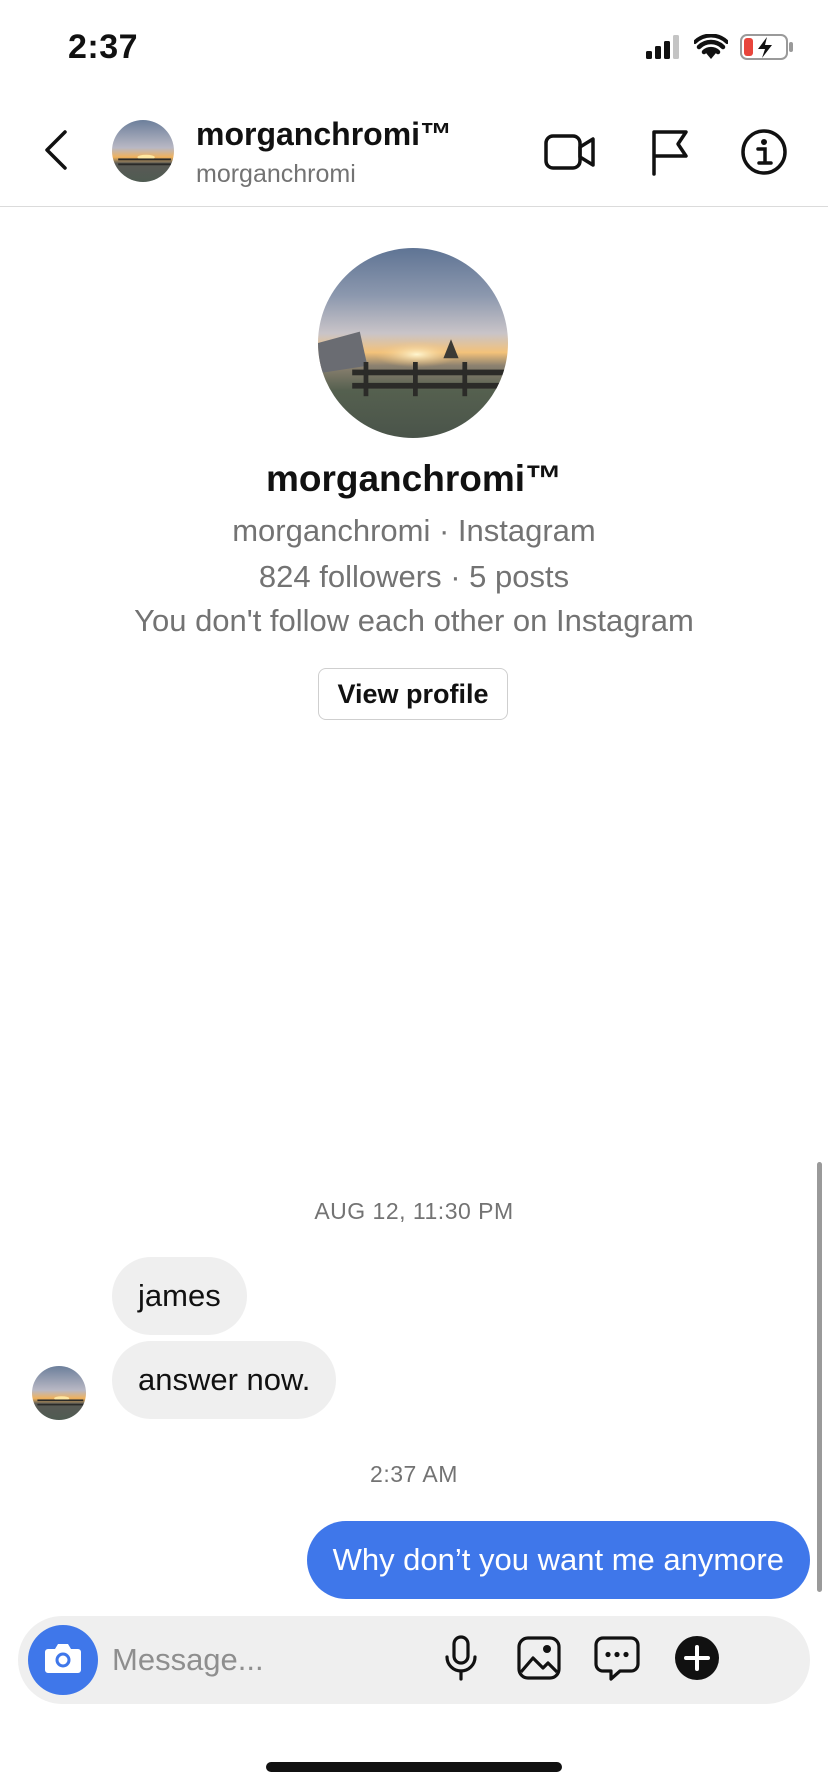 Image resolution: width=828 pixels, height=1792 pixels. I want to click on info-button, so click(764, 154).